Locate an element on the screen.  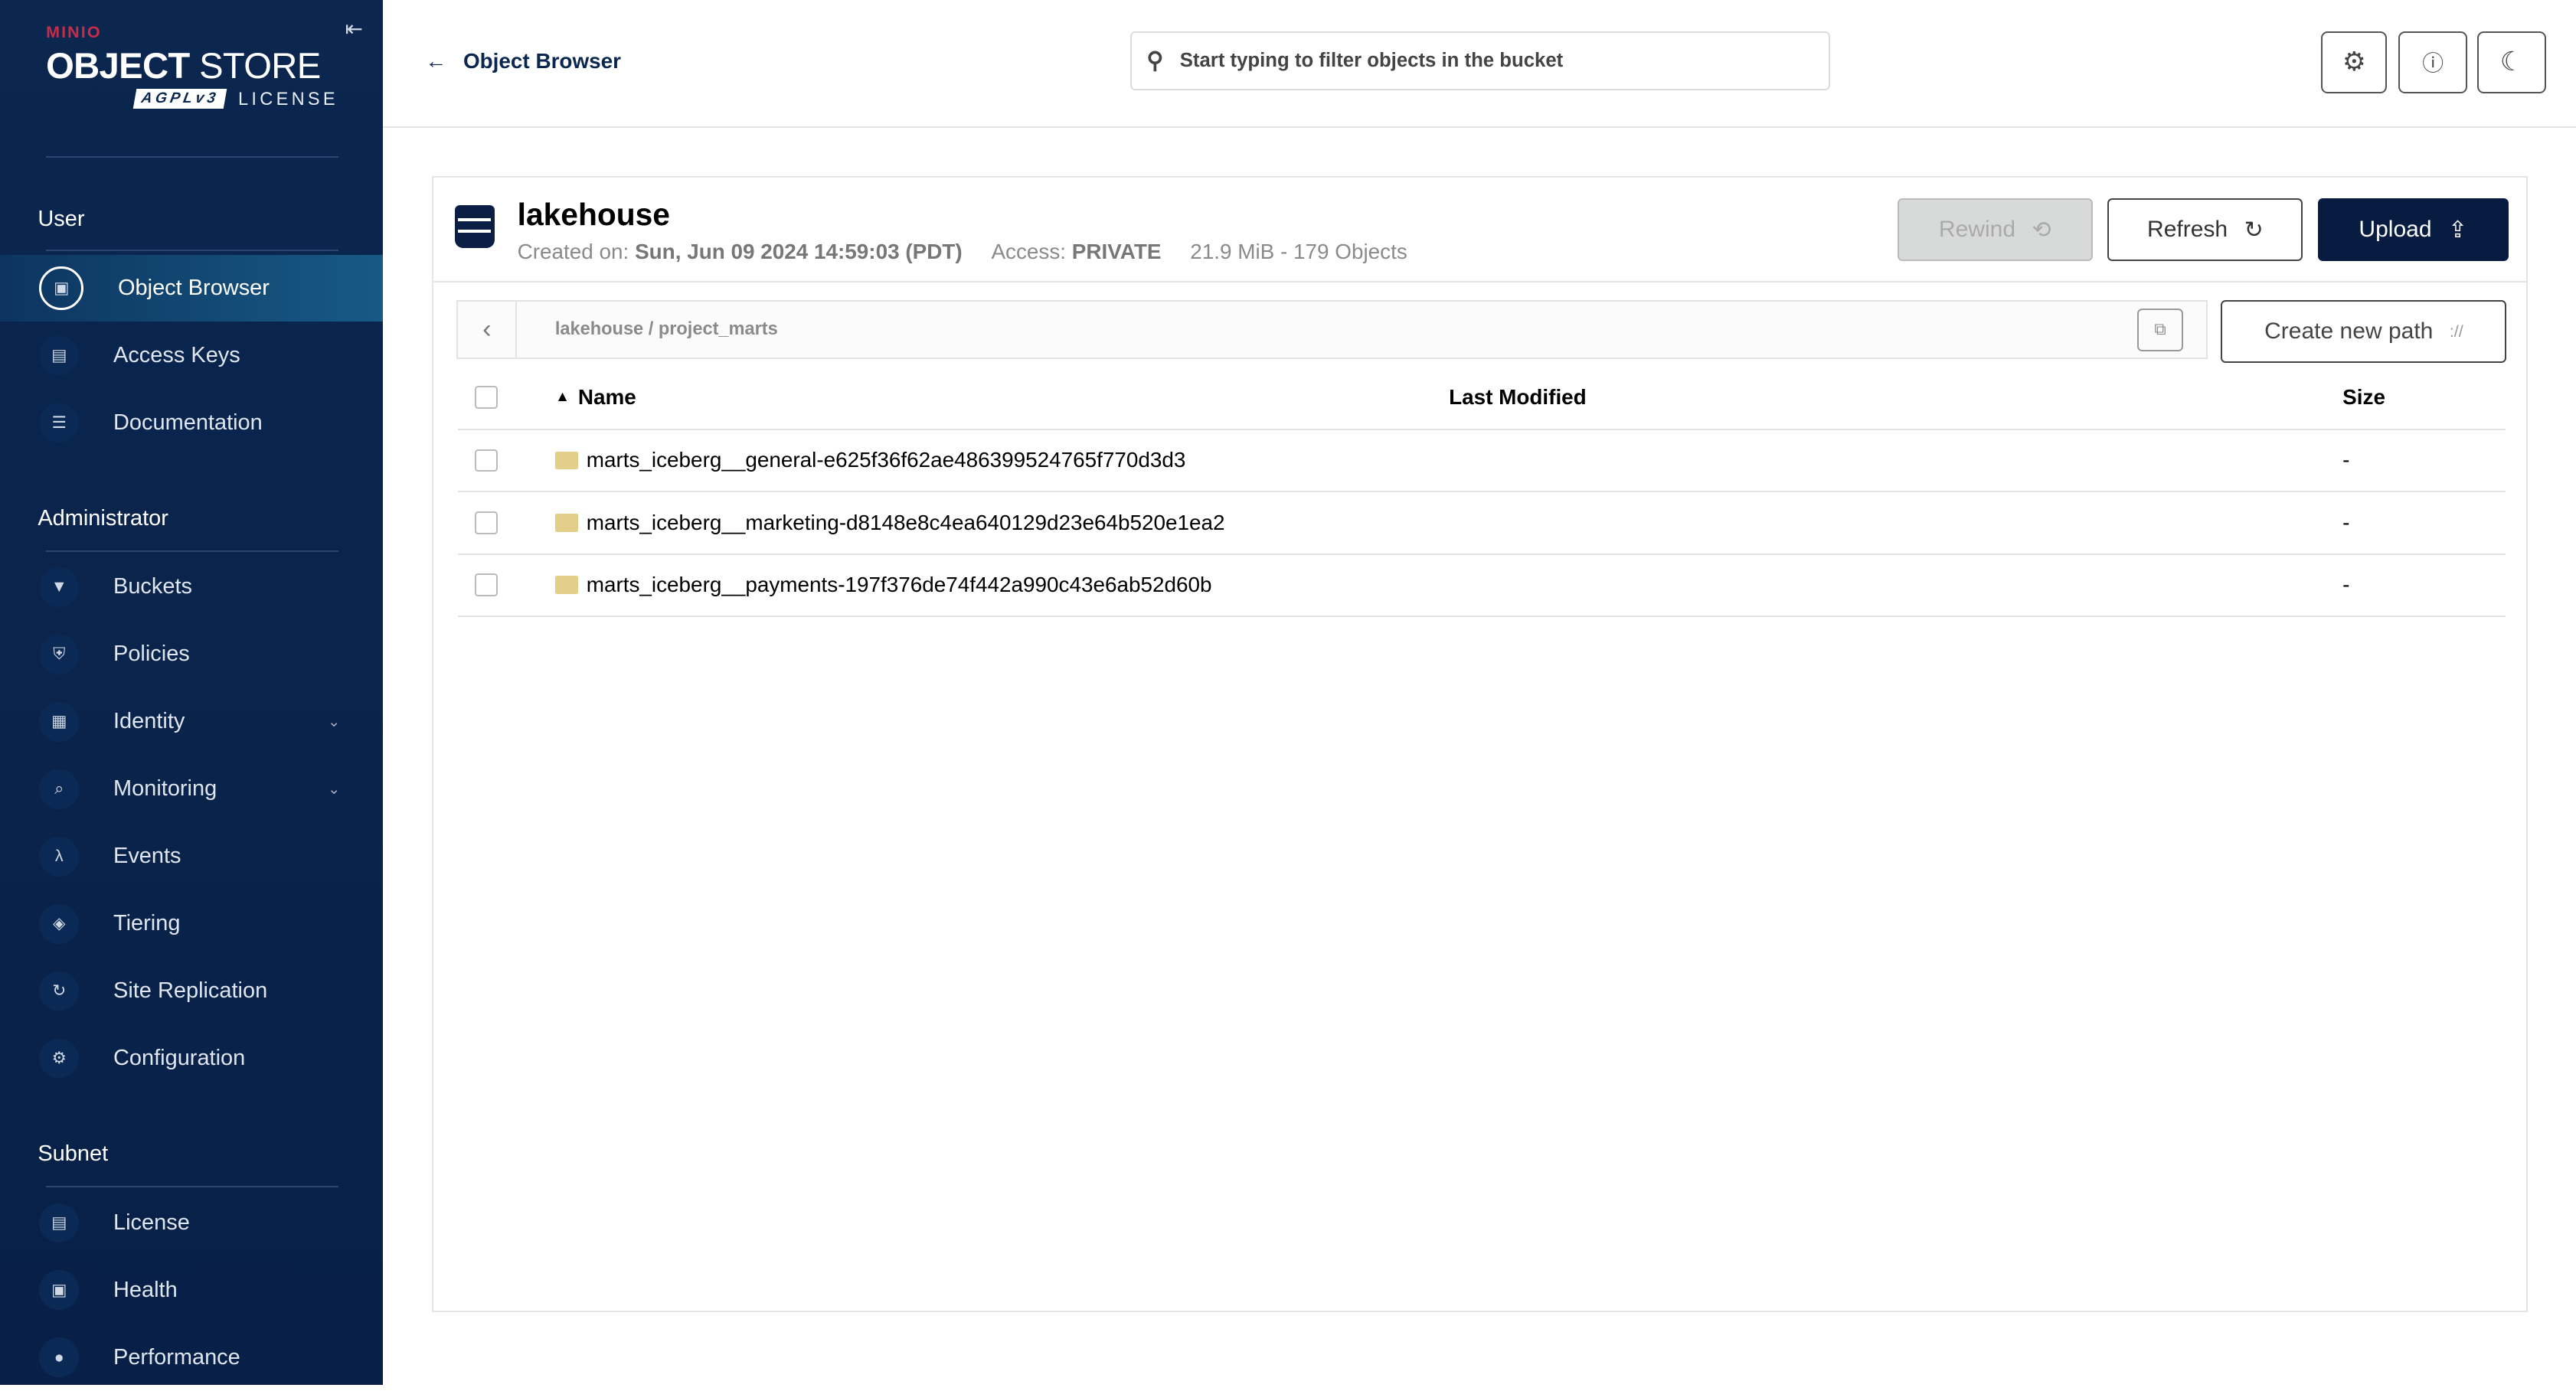
logo-brand: MINIO is located at coordinates (74, 32).